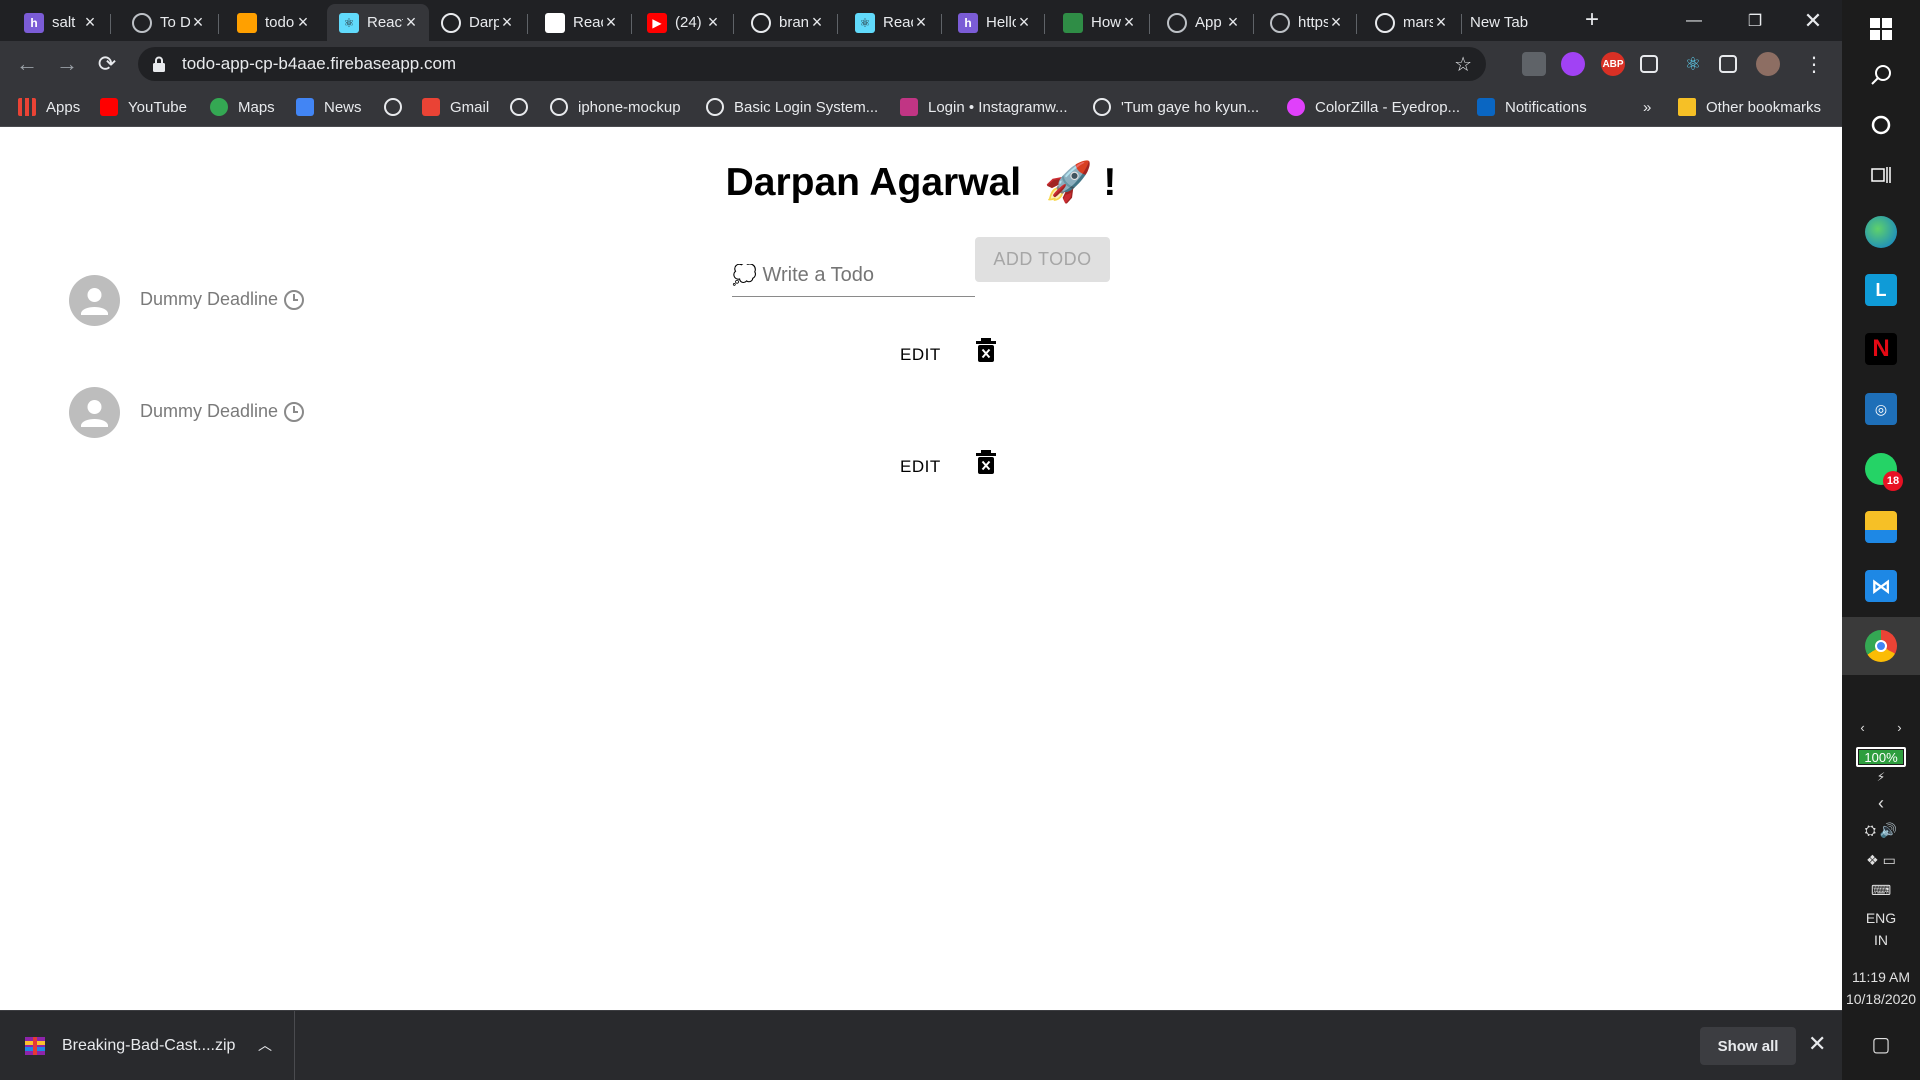  Describe the element at coordinates (581, 22) in the screenshot. I see `browser-tab: React×` at that location.